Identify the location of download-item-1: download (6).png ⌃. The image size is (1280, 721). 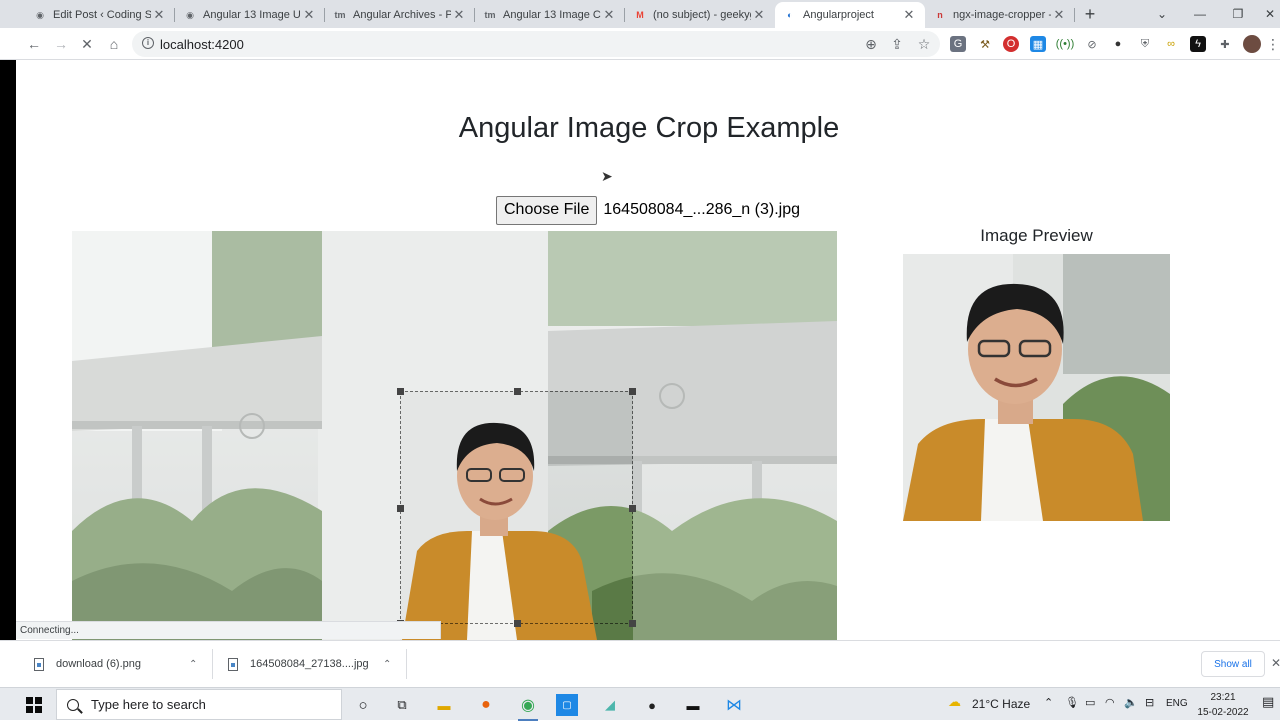
(115, 664).